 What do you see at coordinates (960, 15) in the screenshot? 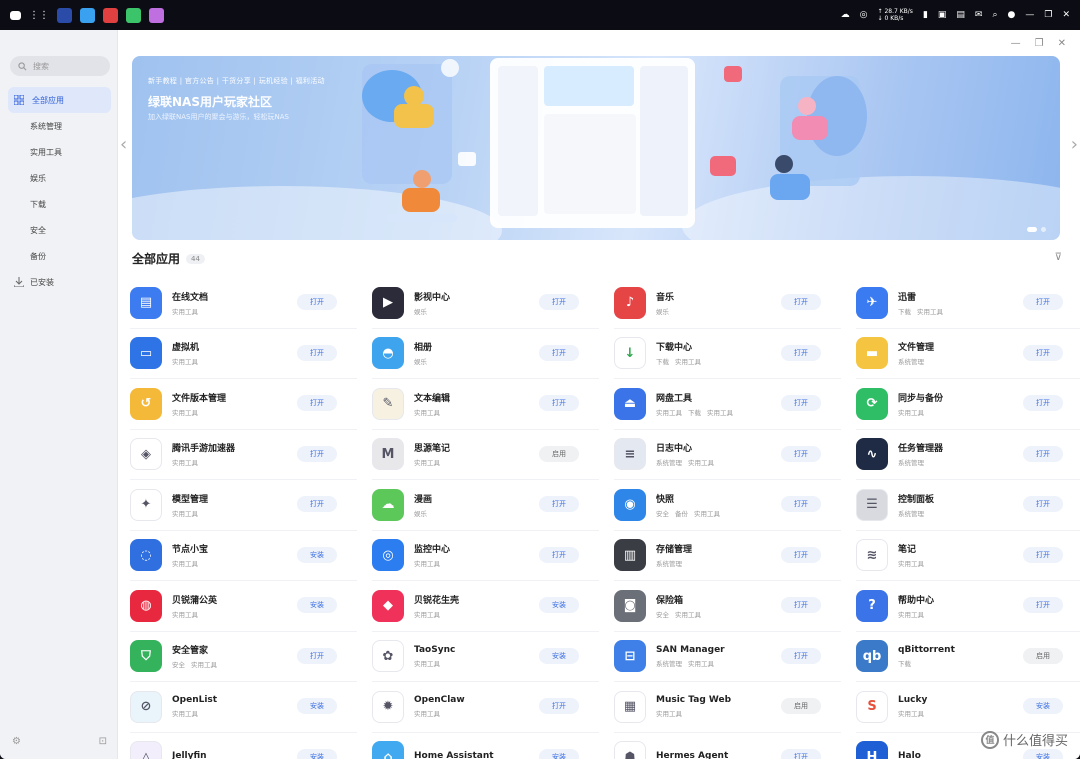
I see `calendar-icon: ▤` at bounding box center [960, 15].